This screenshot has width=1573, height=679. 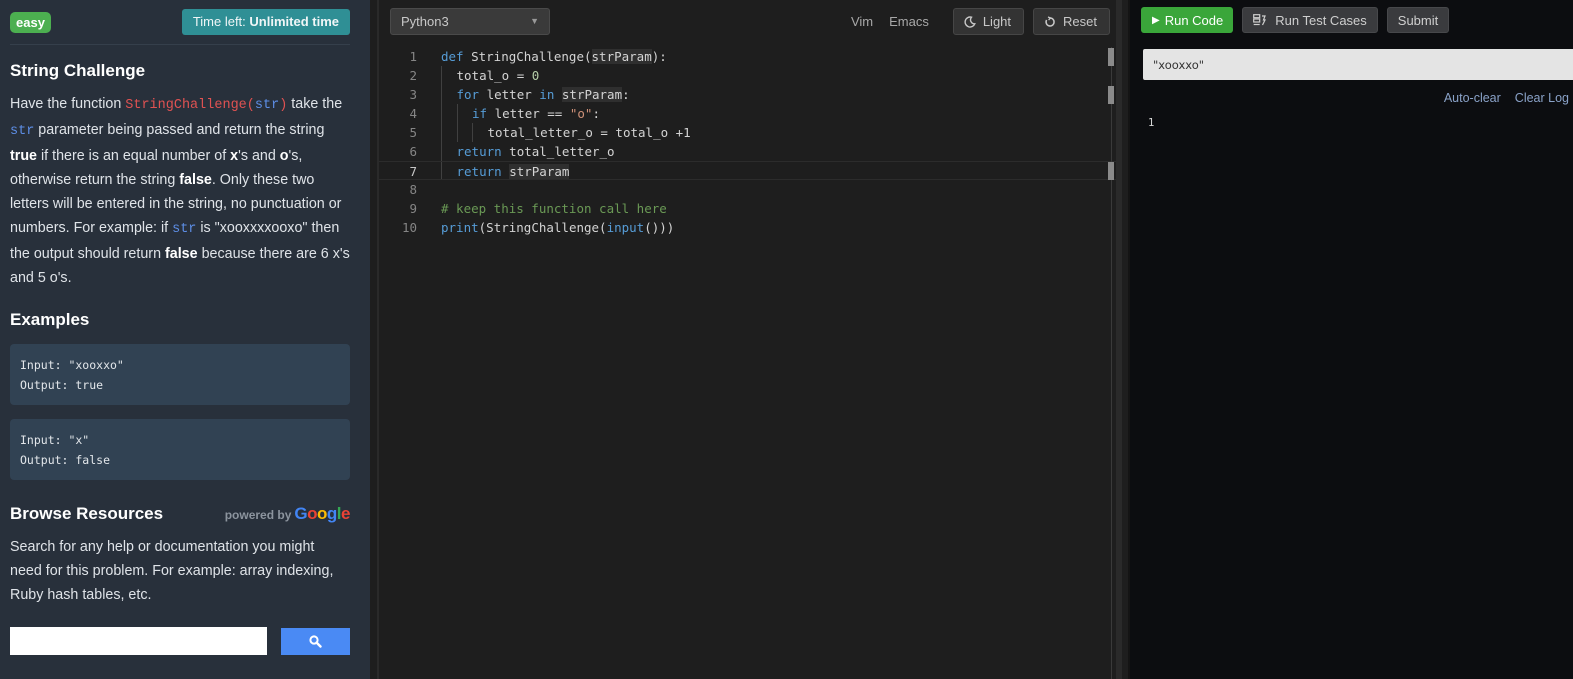 I want to click on bold-true: true, so click(x=24, y=156).